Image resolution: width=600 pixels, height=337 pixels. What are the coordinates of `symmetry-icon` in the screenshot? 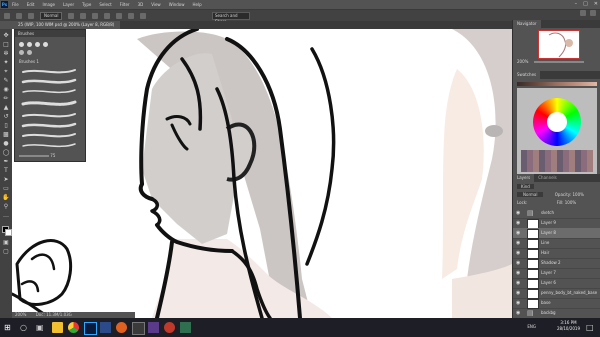 It's located at (143, 15).